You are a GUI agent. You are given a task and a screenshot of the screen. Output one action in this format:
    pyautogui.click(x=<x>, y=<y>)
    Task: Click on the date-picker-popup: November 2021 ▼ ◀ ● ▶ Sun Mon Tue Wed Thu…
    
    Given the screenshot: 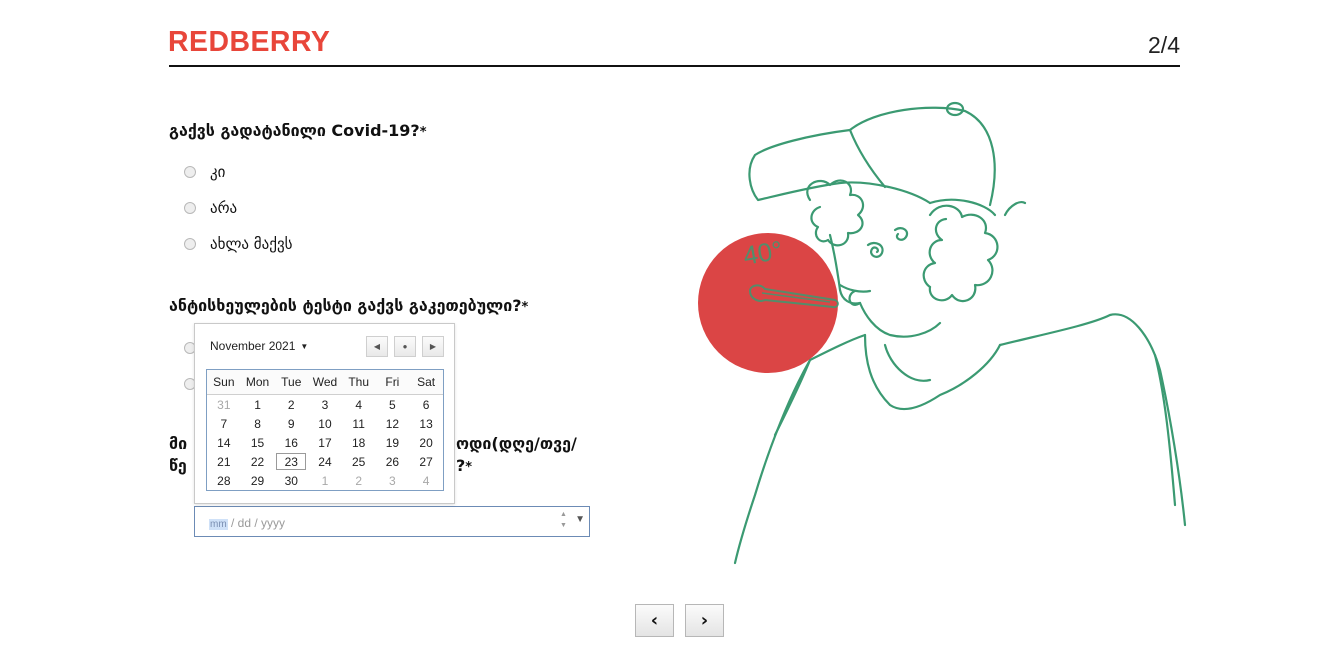 What is the action you would take?
    pyautogui.click(x=324, y=413)
    